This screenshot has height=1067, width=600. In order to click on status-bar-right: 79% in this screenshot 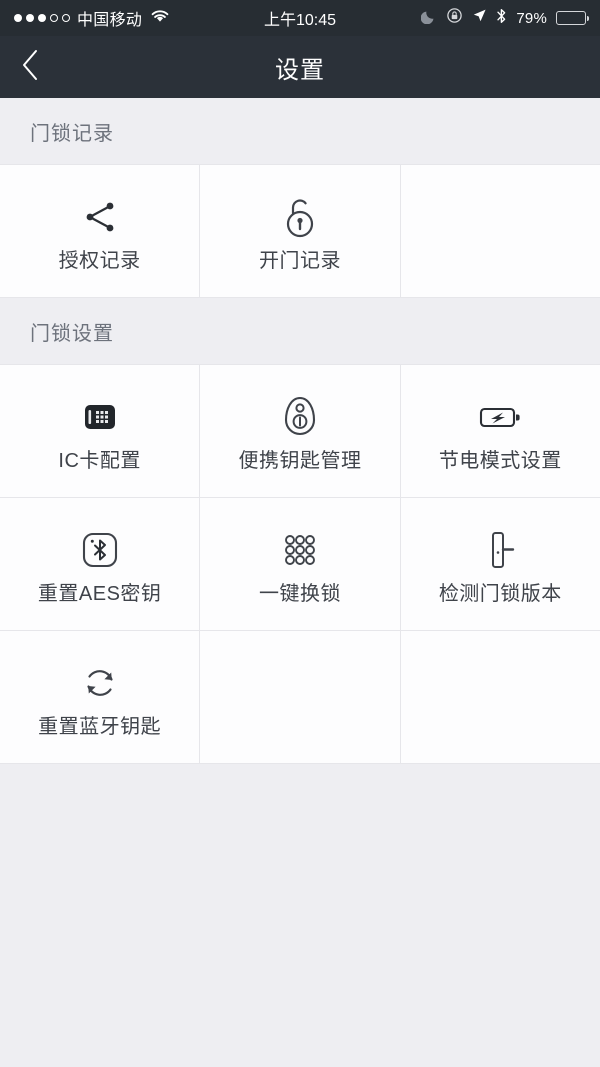, I will do `click(505, 18)`.